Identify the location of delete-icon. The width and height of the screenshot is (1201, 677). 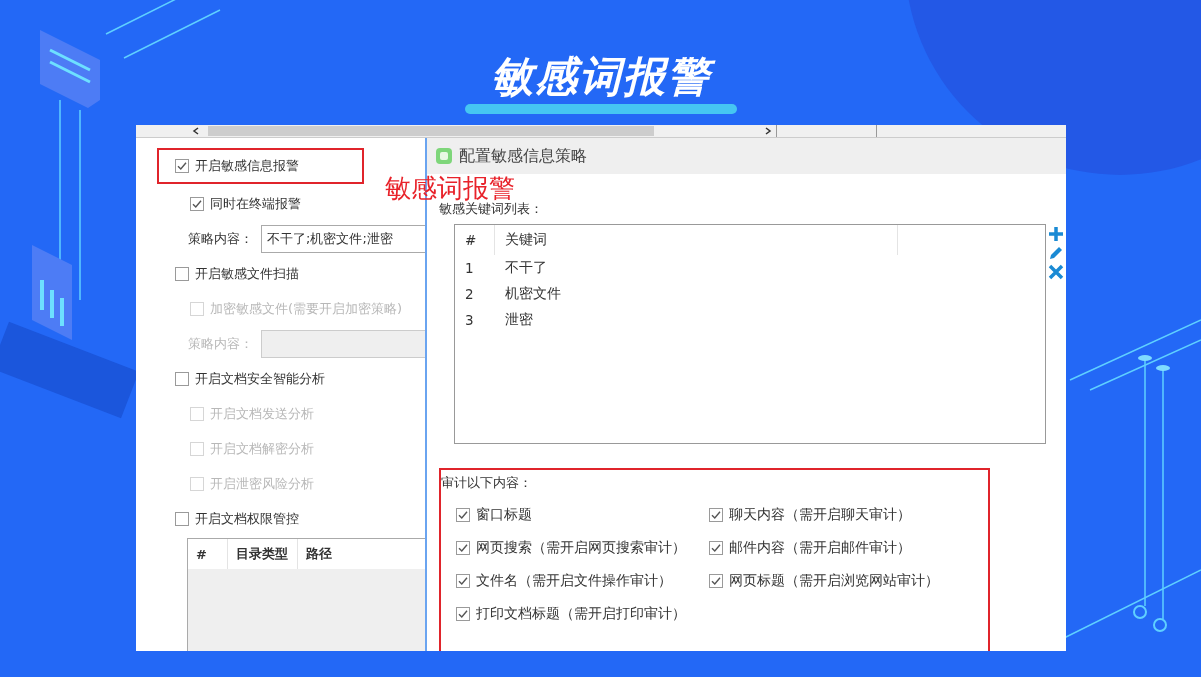
(1056, 272).